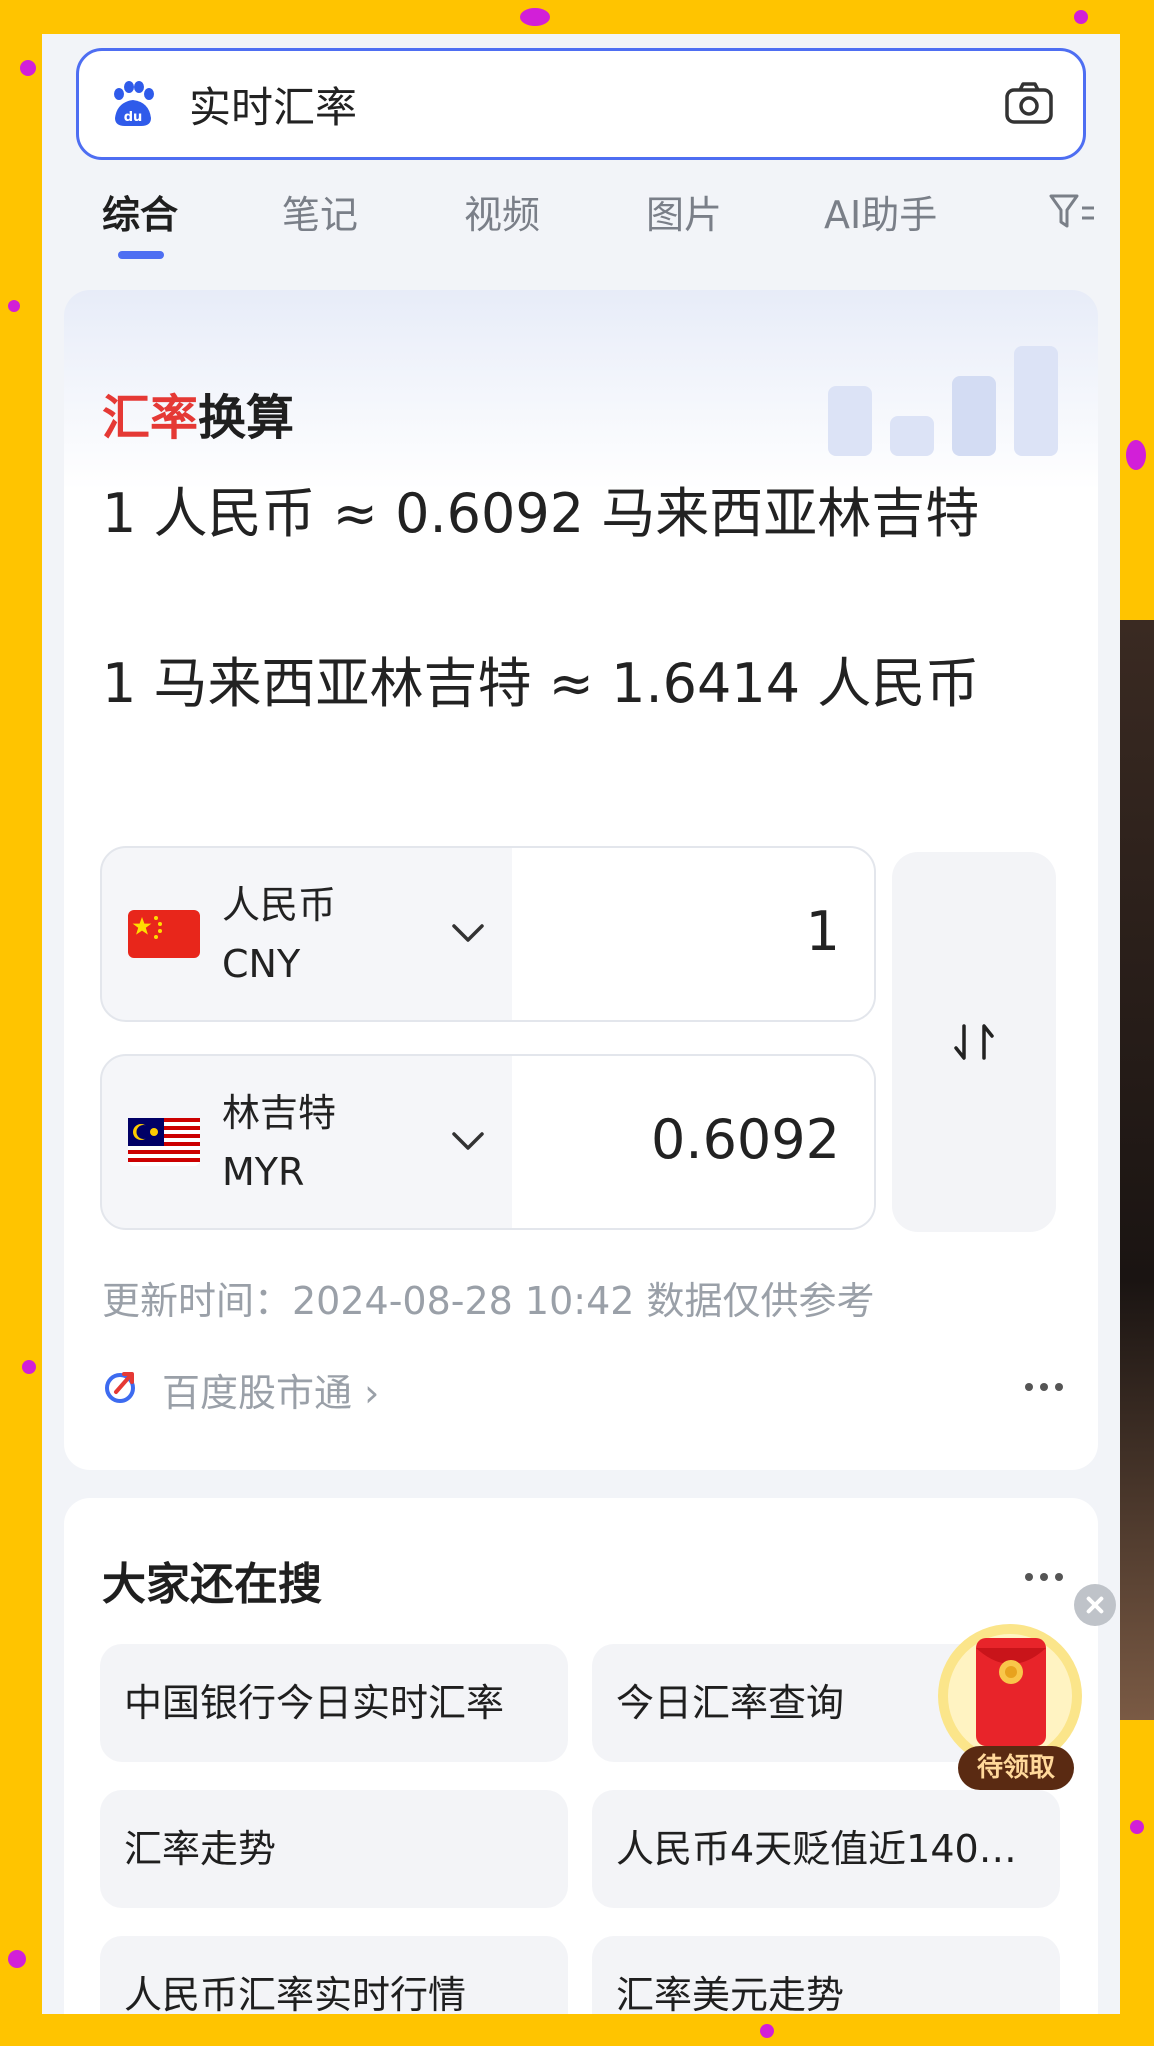 The image size is (1154, 2046). What do you see at coordinates (943, 401) in the screenshot?
I see `bar-chart-decoration` at bounding box center [943, 401].